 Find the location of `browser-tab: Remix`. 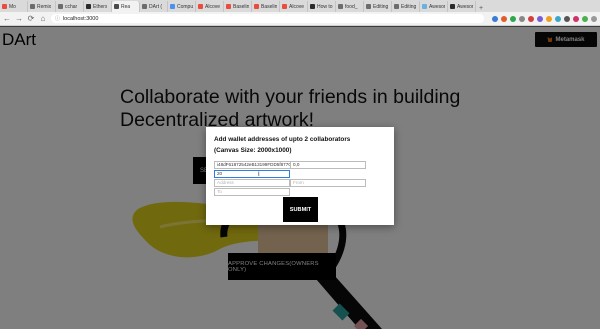

browser-tab: Remix is located at coordinates (42, 6).